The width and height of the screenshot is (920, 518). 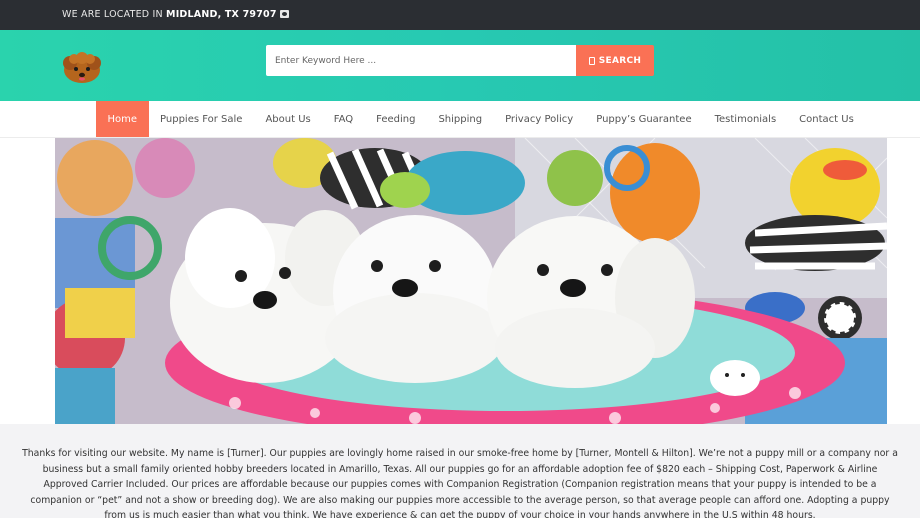 I want to click on location-city: MIDLAND, TX 79707, so click(x=221, y=14).